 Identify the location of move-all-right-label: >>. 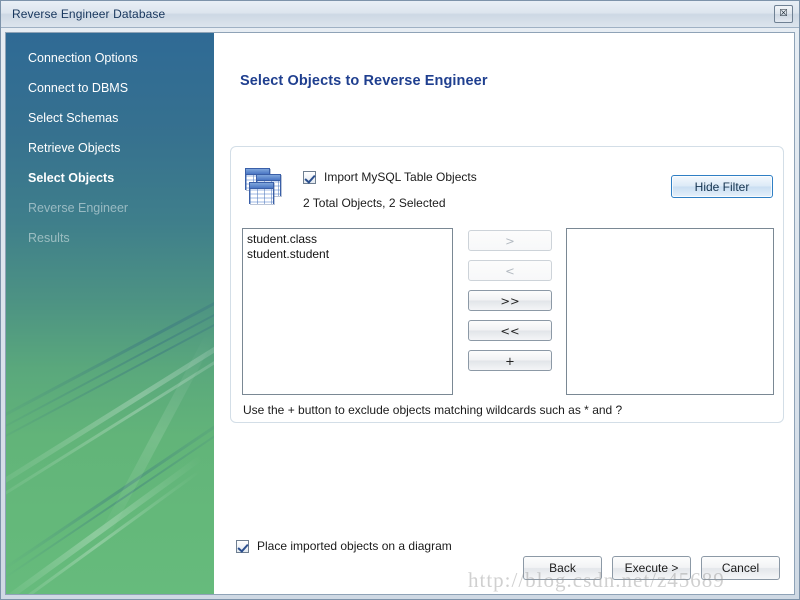
(510, 300).